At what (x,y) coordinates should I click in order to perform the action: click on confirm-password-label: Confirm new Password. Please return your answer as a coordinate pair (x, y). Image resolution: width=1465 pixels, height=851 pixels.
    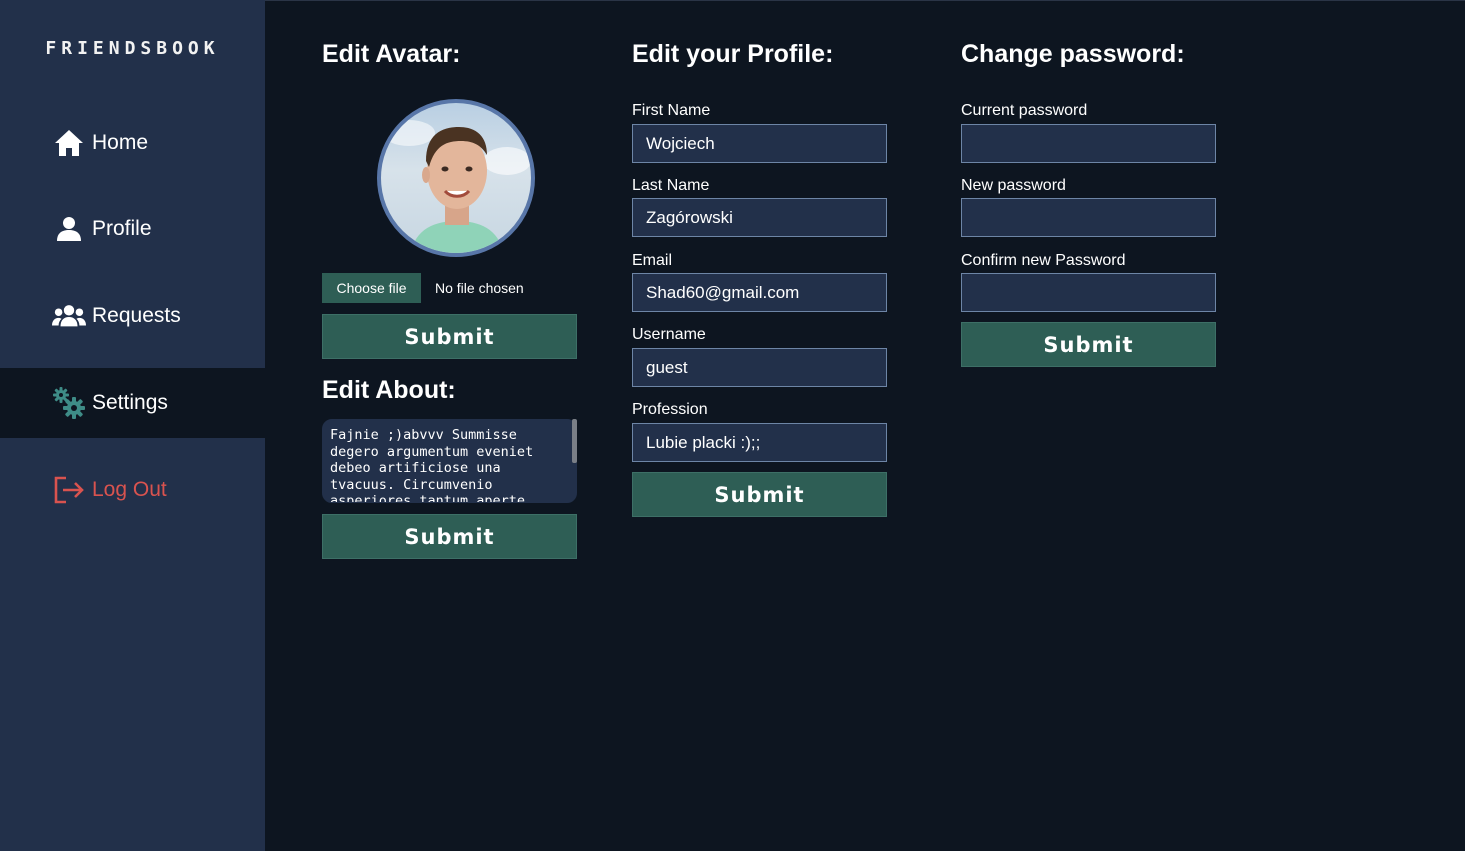
    Looking at the image, I should click on (1043, 260).